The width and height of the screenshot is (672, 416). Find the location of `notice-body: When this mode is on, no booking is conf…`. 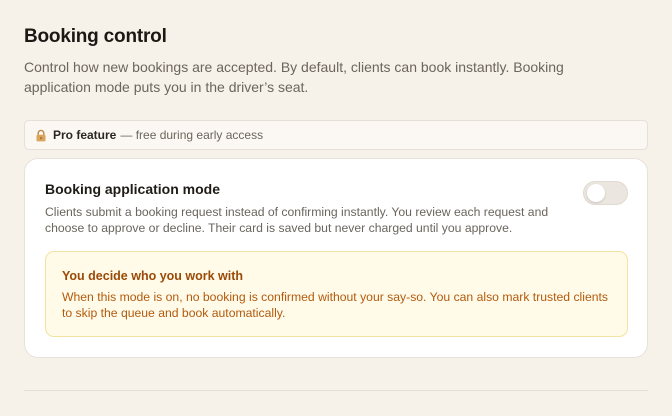

notice-body: When this mode is on, no booking is conf… is located at coordinates (335, 305).